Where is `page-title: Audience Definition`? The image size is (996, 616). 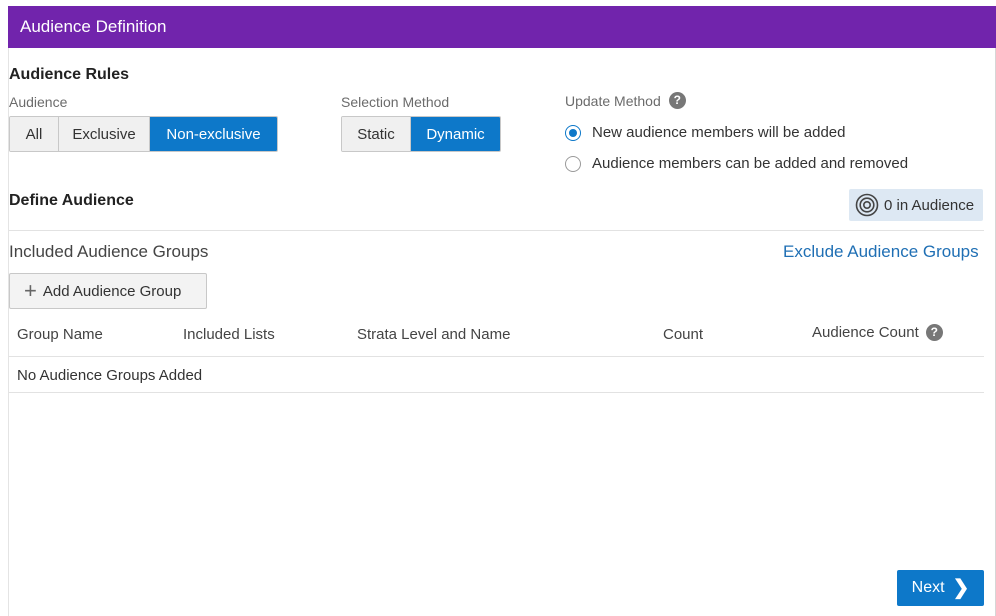
page-title: Audience Definition is located at coordinates (93, 26).